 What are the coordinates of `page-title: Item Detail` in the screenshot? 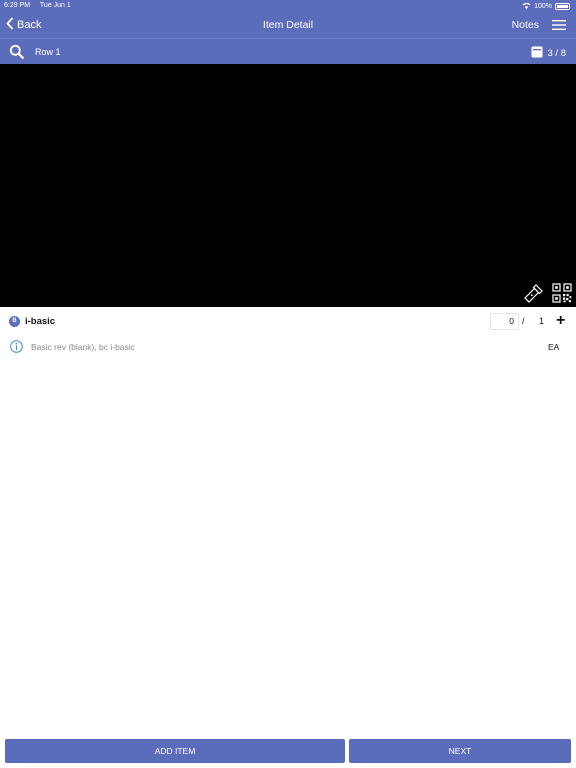 It's located at (288, 25).